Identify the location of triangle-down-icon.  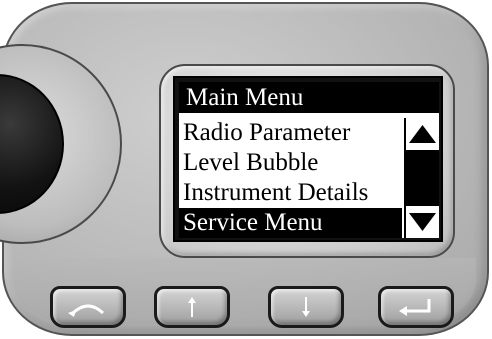
(422, 222).